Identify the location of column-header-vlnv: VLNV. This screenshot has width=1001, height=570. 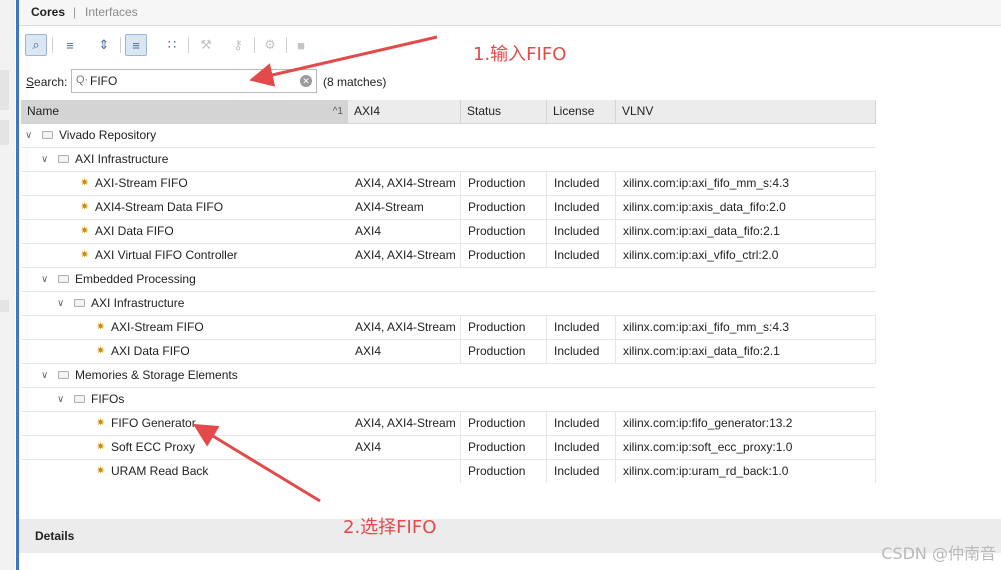
(746, 111).